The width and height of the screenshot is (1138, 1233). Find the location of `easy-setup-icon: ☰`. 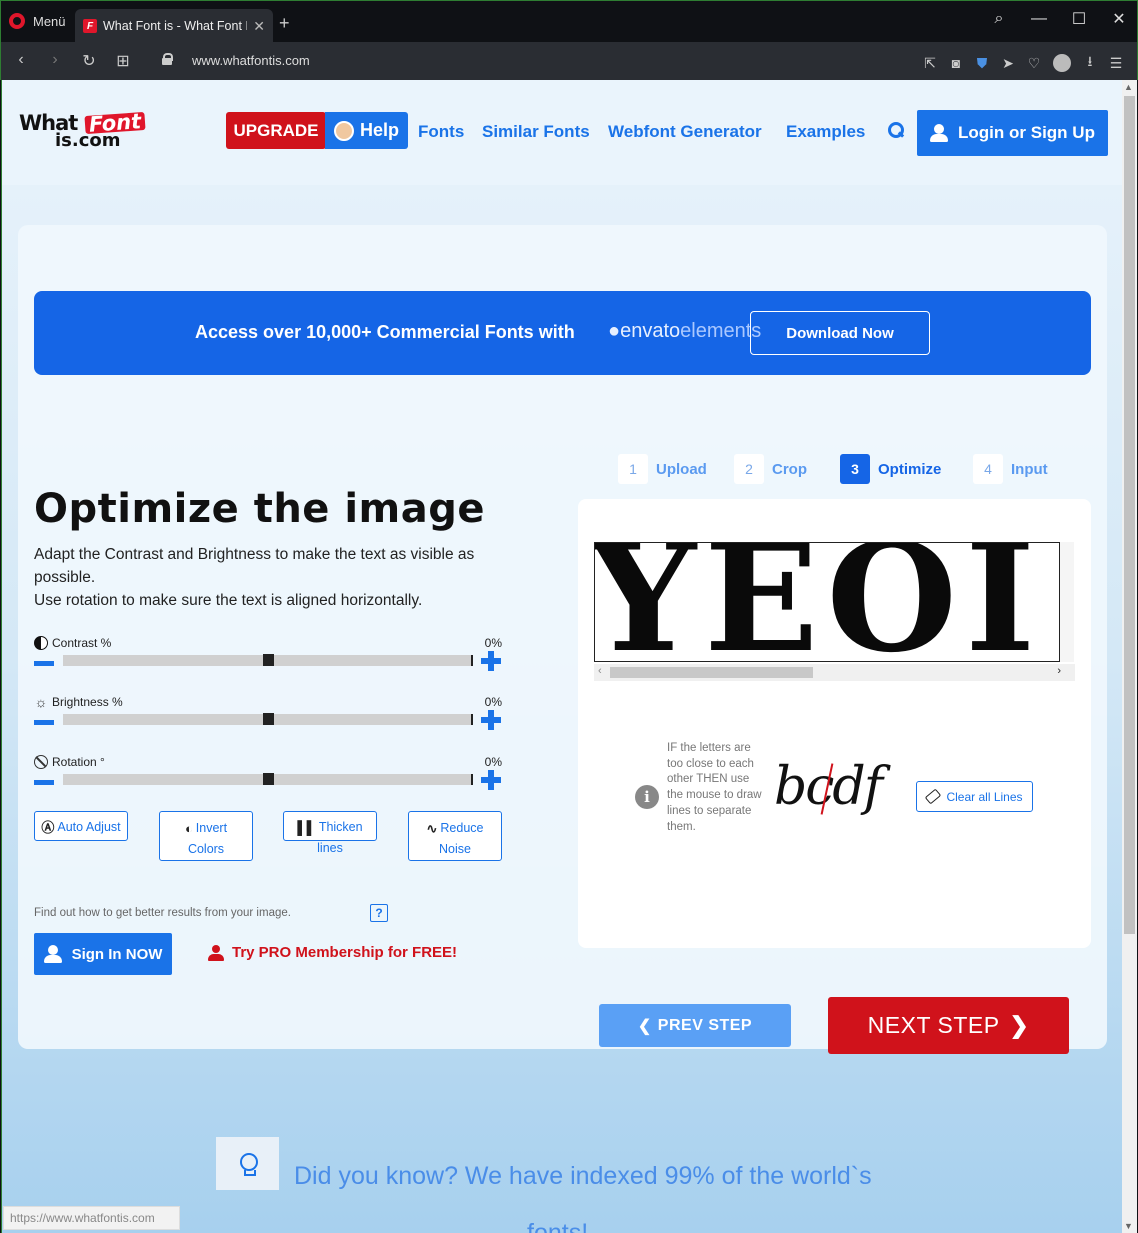

easy-setup-icon: ☰ is located at coordinates (1116, 63).